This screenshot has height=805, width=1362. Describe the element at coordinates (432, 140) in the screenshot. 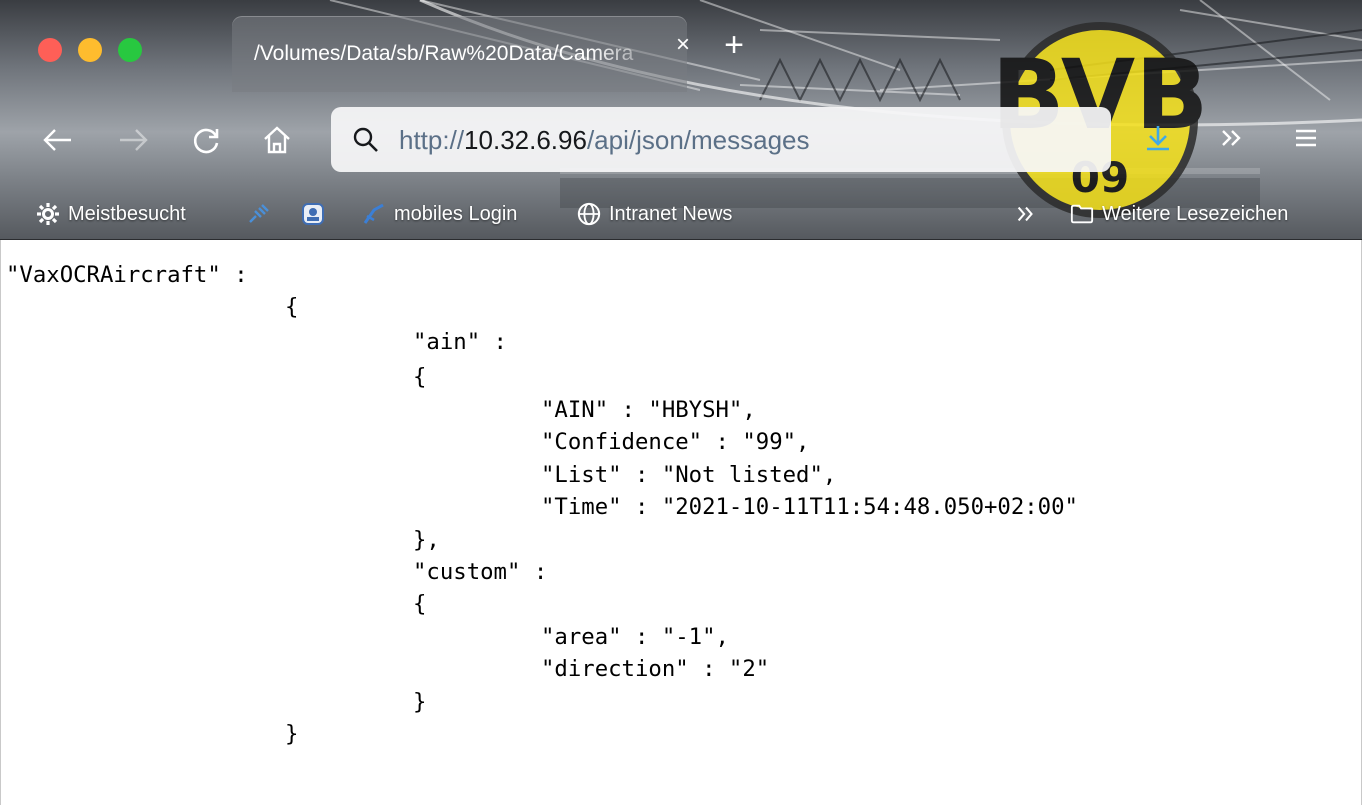

I see `url-scheme: http://` at that location.